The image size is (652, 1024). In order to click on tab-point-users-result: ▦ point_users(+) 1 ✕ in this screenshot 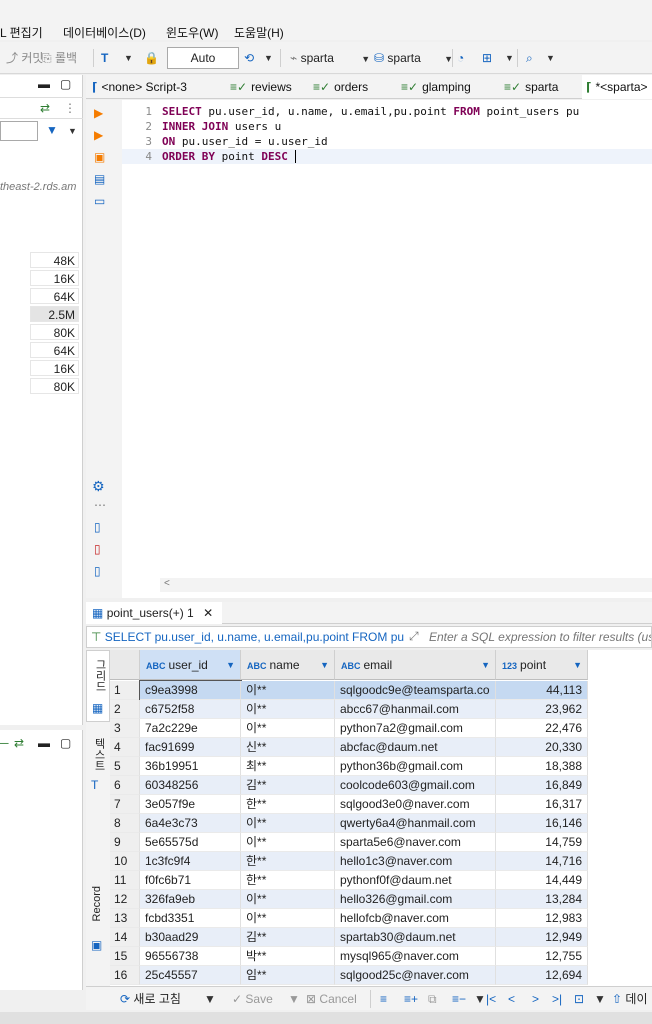, I will do `click(154, 613)`.